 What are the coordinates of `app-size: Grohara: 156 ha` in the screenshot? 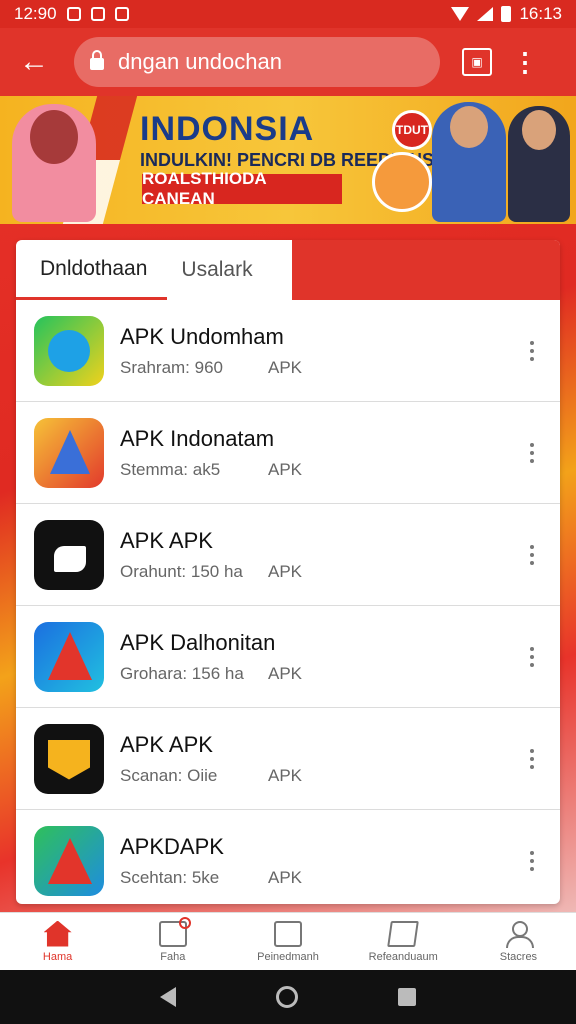 It's located at (182, 673).